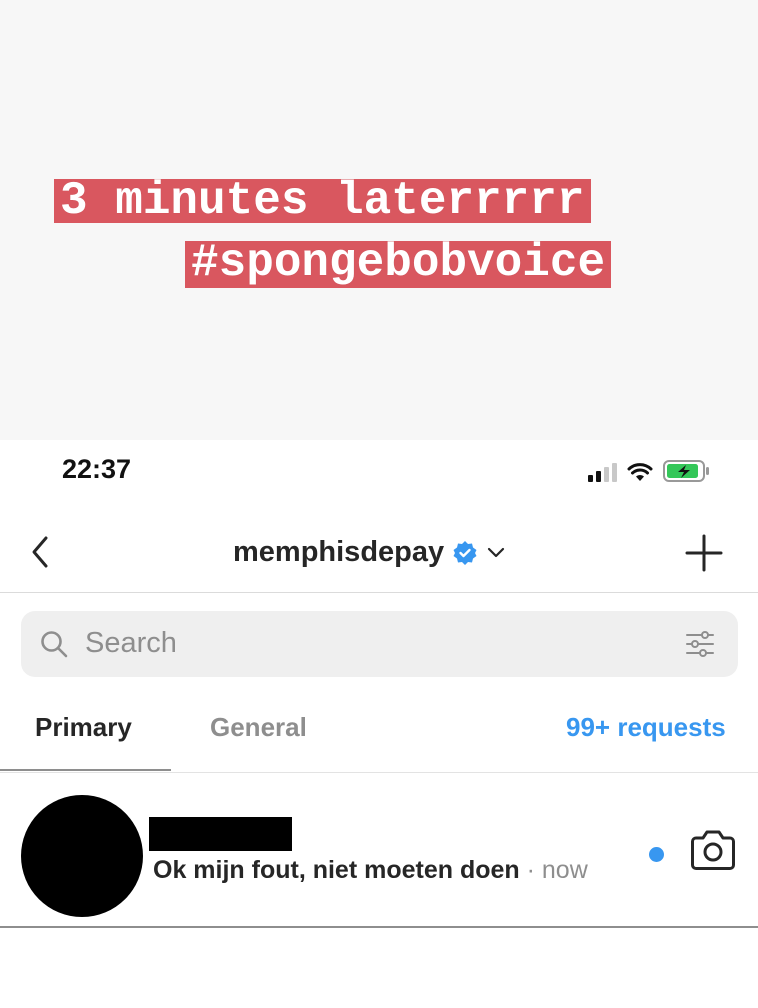 This screenshot has width=758, height=1008. What do you see at coordinates (258, 727) in the screenshot?
I see `tab-general: General` at bounding box center [258, 727].